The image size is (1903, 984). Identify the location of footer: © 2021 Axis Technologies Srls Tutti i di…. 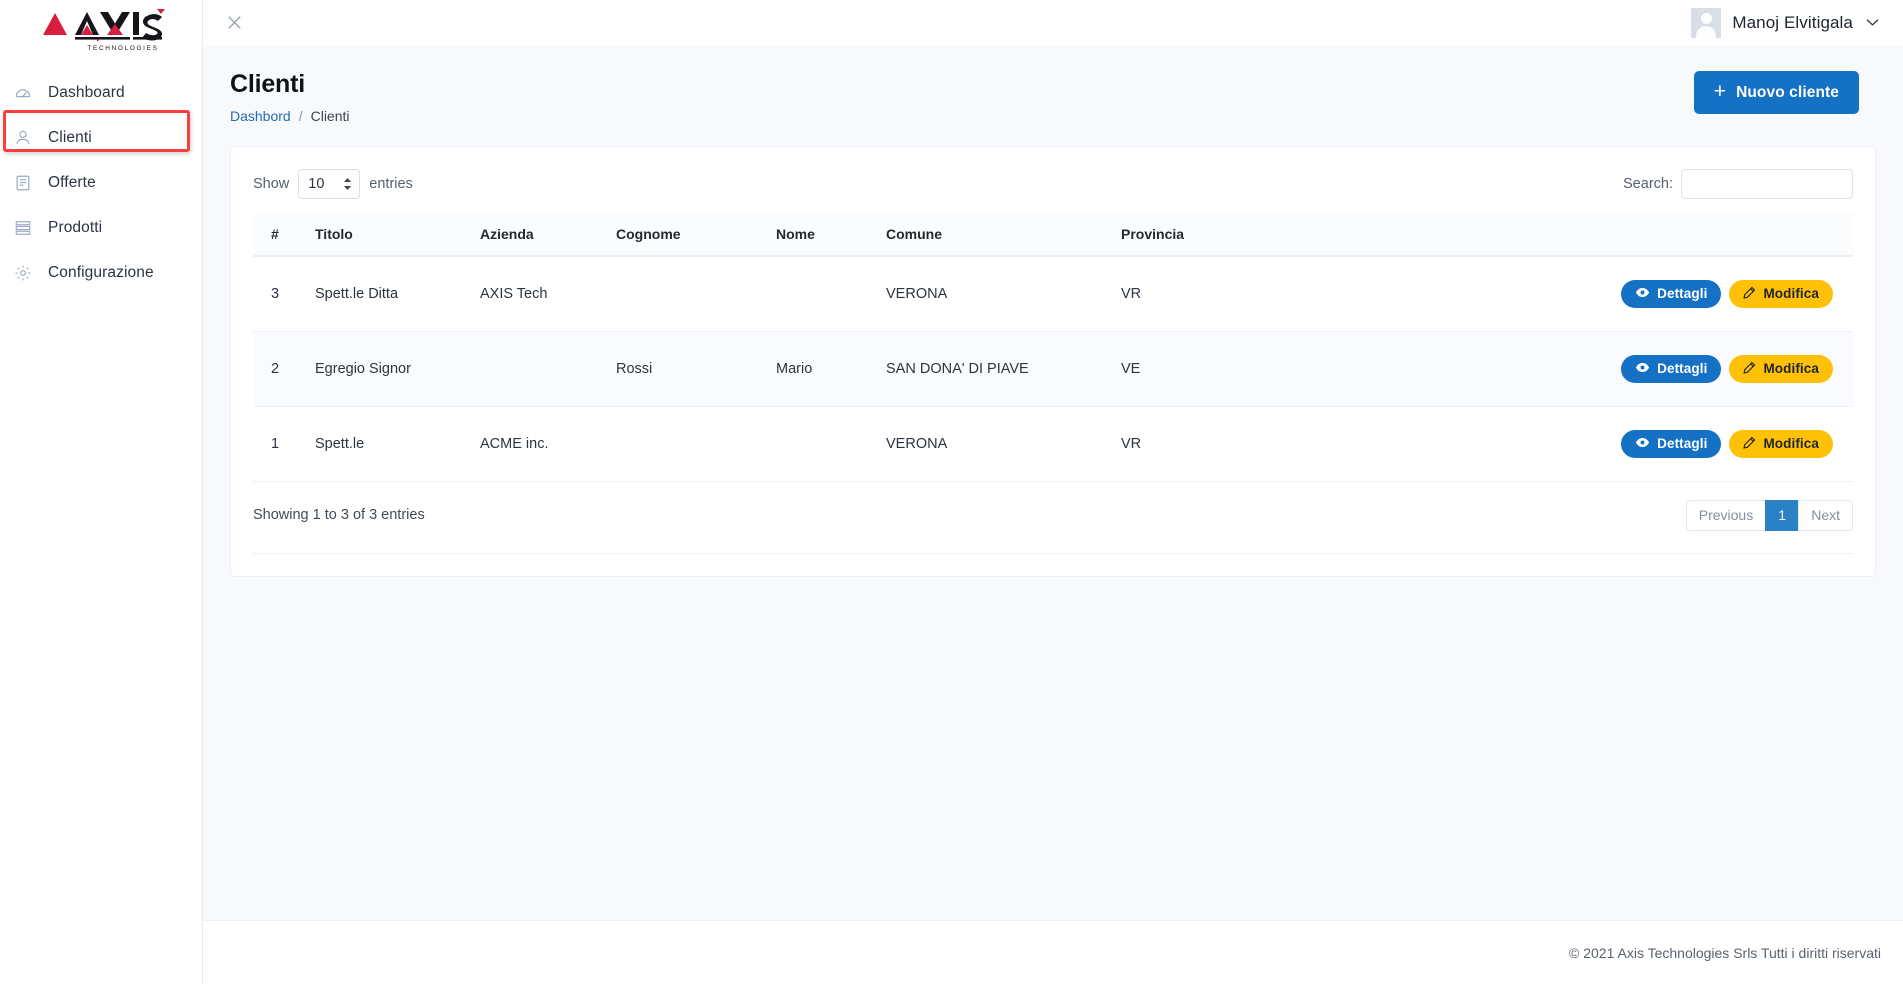
(1053, 952).